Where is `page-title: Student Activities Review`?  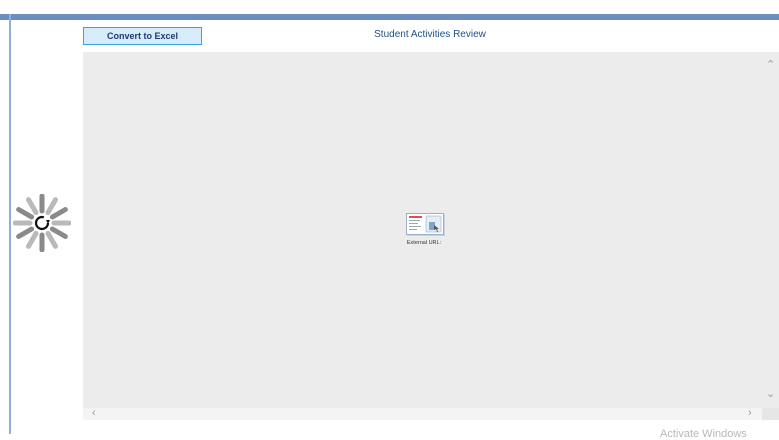 page-title: Student Activities Review is located at coordinates (430, 34).